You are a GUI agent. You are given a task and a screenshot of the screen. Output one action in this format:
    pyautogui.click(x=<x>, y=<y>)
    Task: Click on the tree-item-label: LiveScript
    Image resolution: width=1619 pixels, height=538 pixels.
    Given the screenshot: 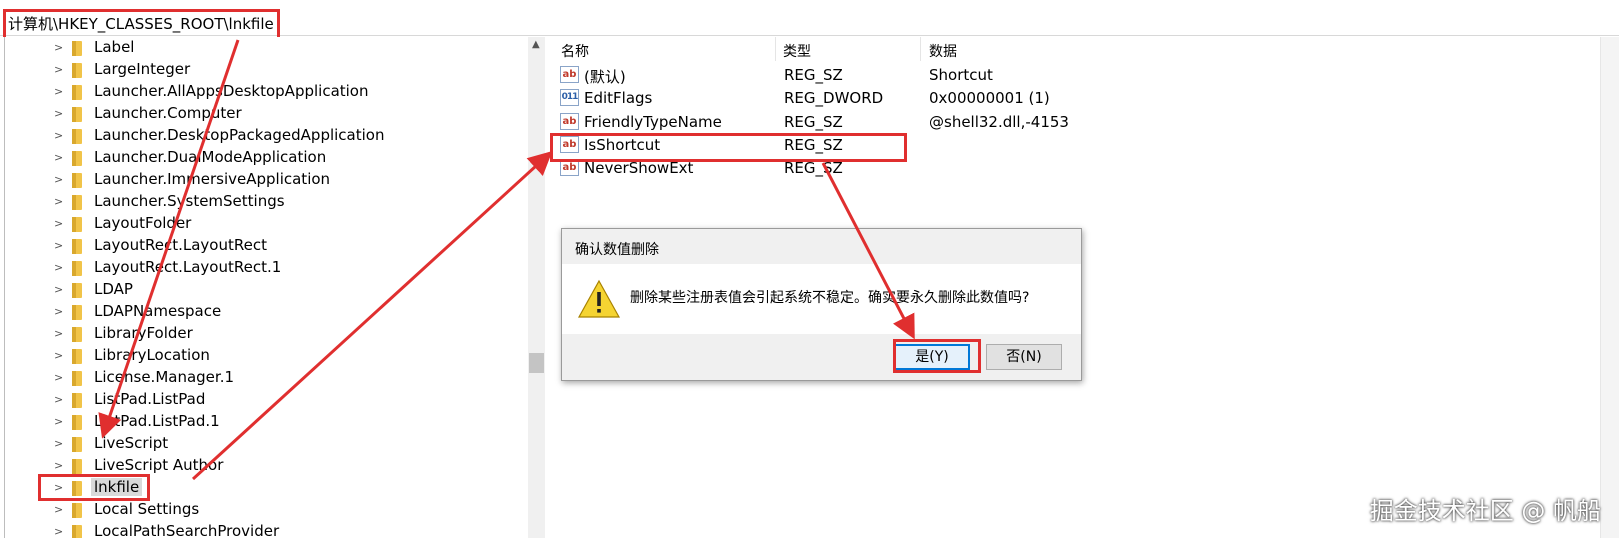 What is the action you would take?
    pyautogui.click(x=131, y=443)
    